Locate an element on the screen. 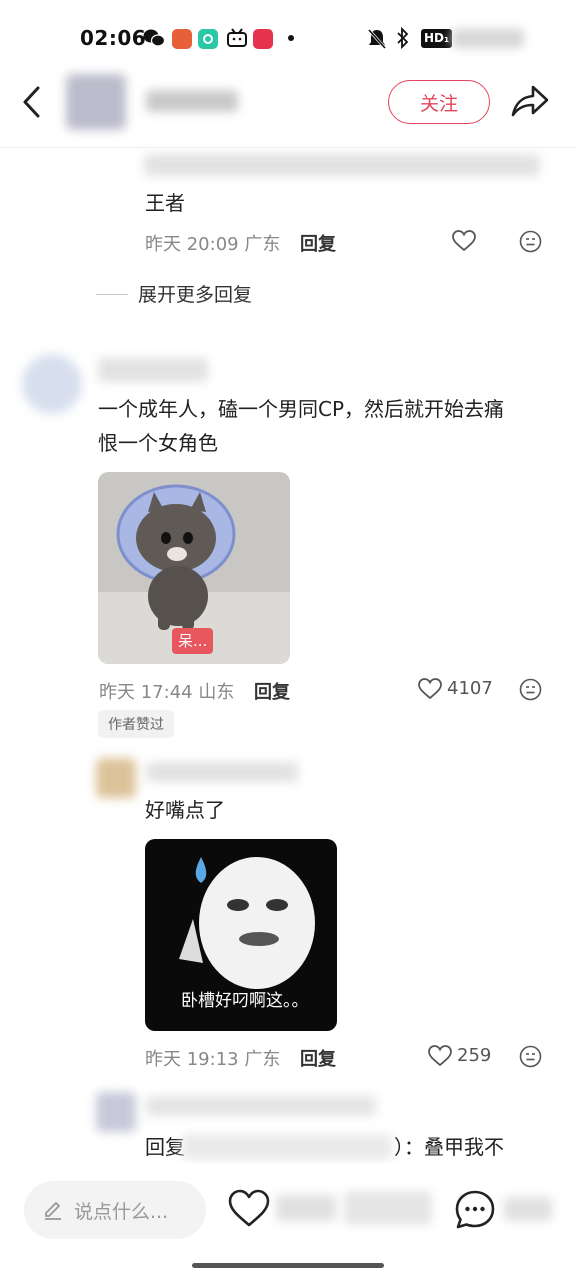 The height and width of the screenshot is (1280, 576). like-count: 259 is located at coordinates (474, 1055).